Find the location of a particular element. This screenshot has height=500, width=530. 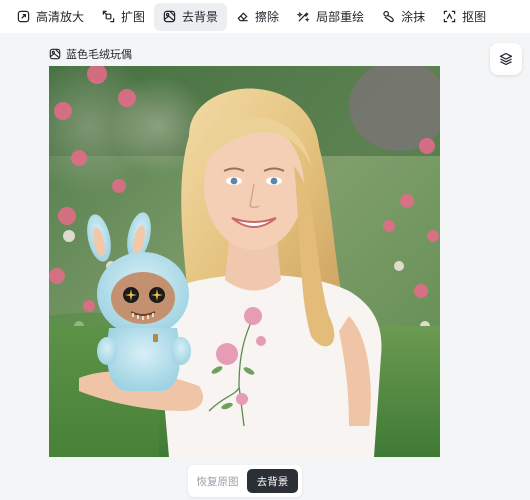

tool-expand: 扩图 is located at coordinates (123, 17).